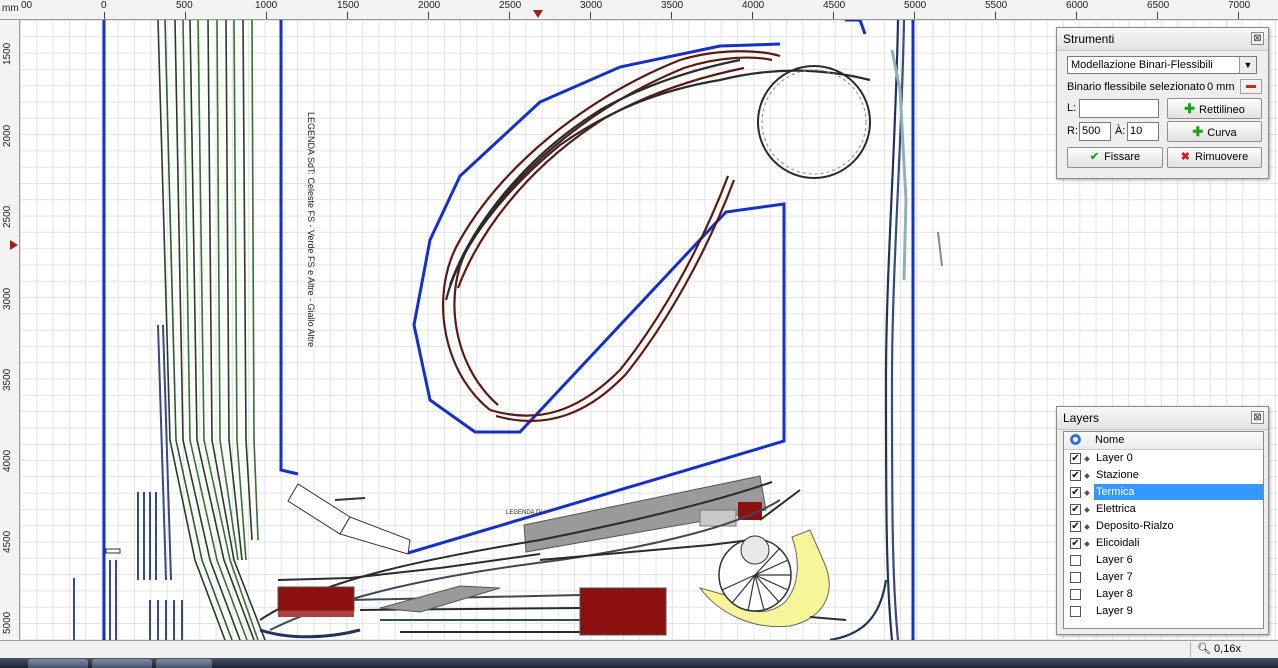 This screenshot has width=1278, height=668. What do you see at coordinates (996, 5) in the screenshot?
I see `ruler-tick-label: 5500` at bounding box center [996, 5].